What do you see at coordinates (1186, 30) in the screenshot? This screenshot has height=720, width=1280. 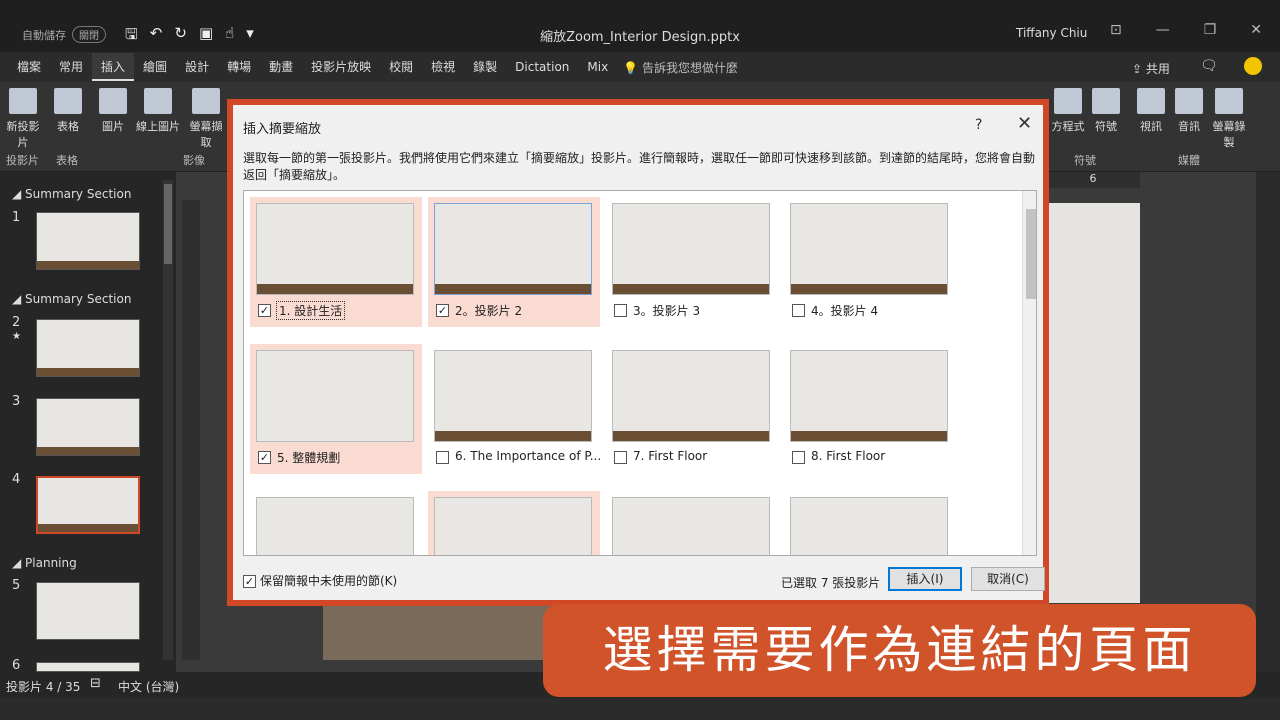 I see `window-controls: ⊡ — ❐ ✕` at bounding box center [1186, 30].